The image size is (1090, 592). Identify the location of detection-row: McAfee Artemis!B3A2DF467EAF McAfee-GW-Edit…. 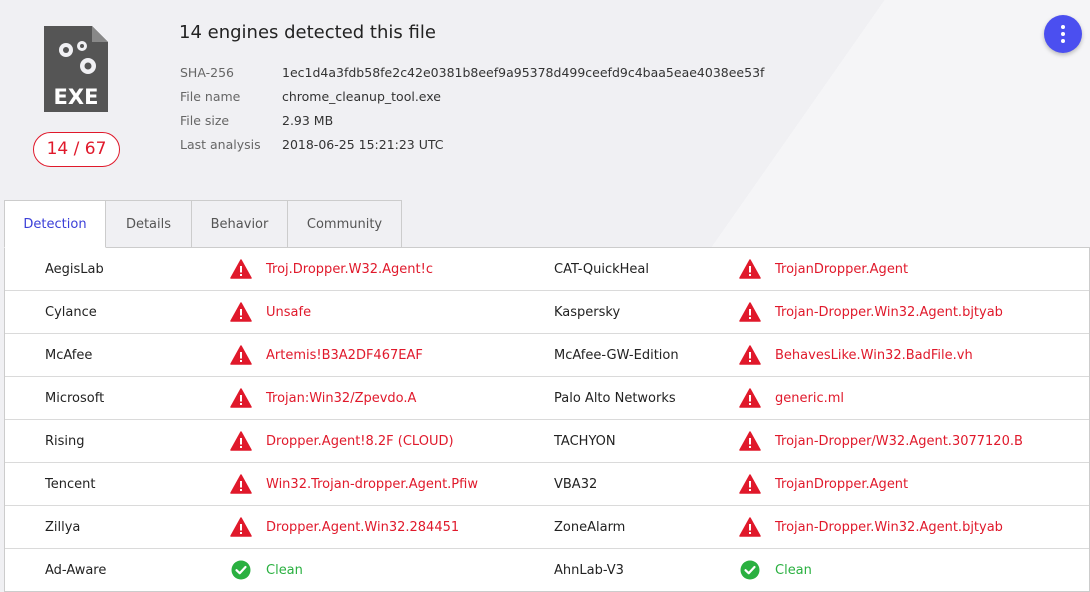
(547, 355).